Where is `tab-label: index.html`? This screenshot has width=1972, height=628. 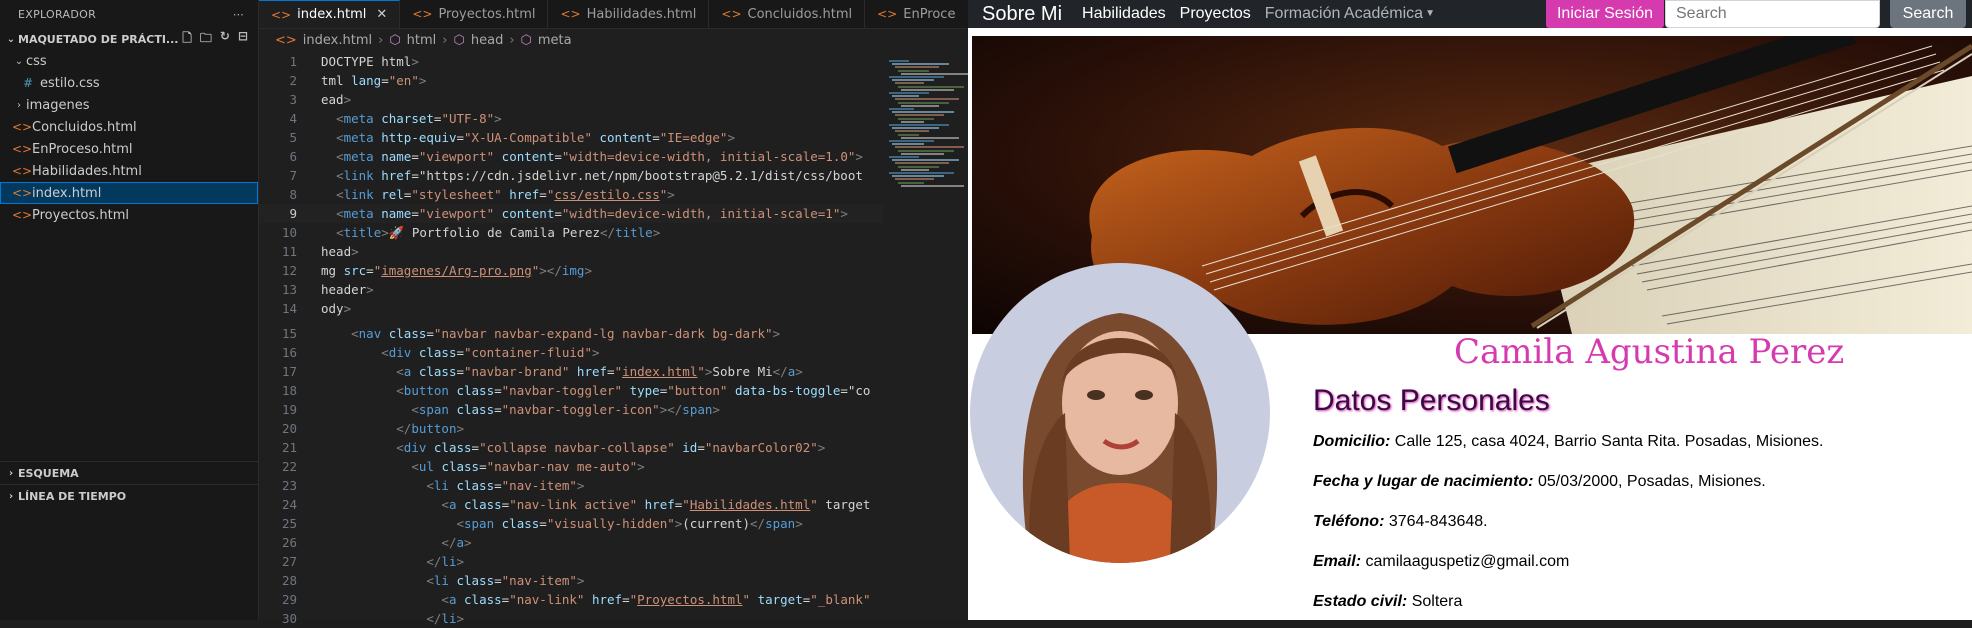
tab-label: index.html is located at coordinates (332, 14).